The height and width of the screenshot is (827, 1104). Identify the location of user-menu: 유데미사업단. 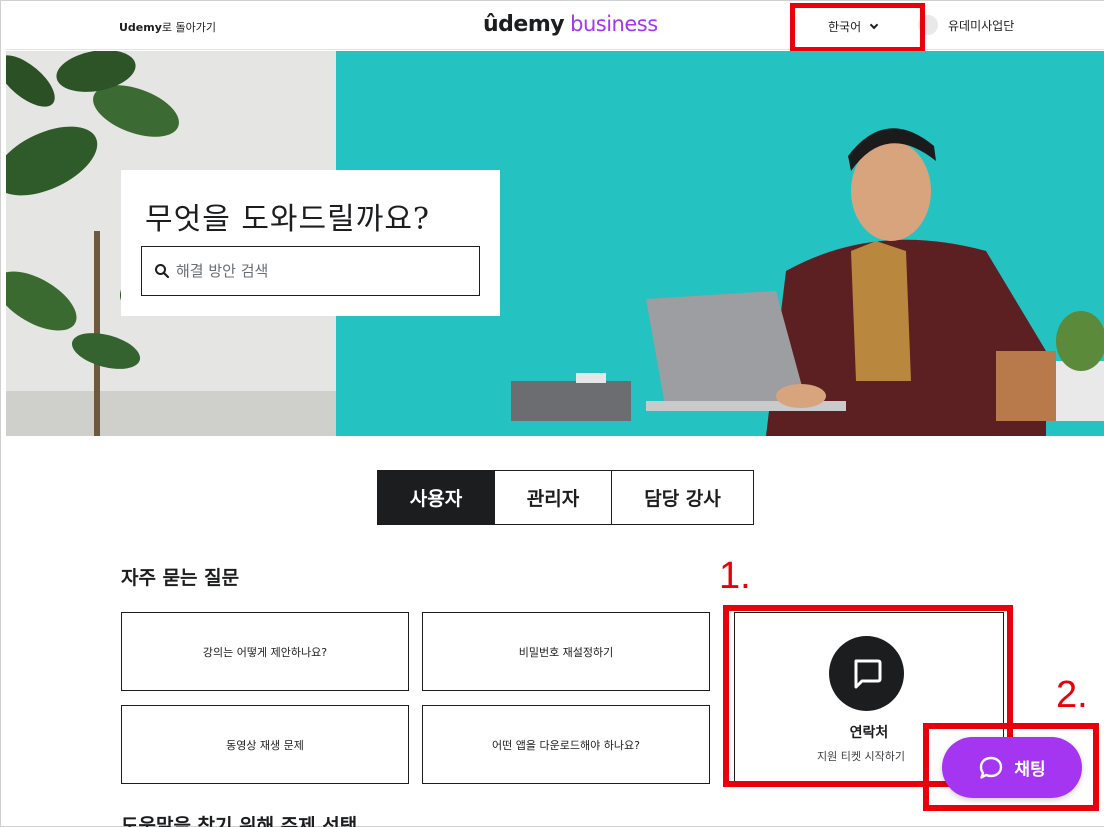
(966, 25).